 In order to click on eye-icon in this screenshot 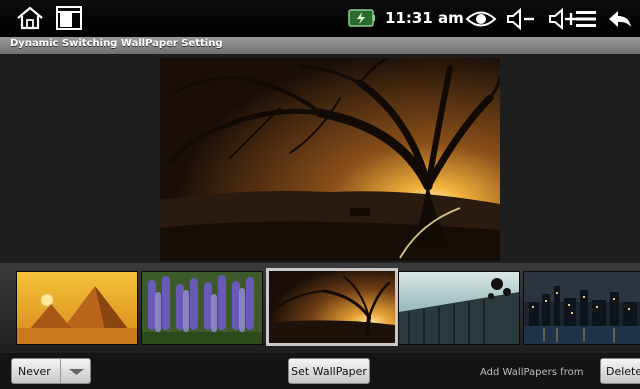, I will do `click(481, 19)`.